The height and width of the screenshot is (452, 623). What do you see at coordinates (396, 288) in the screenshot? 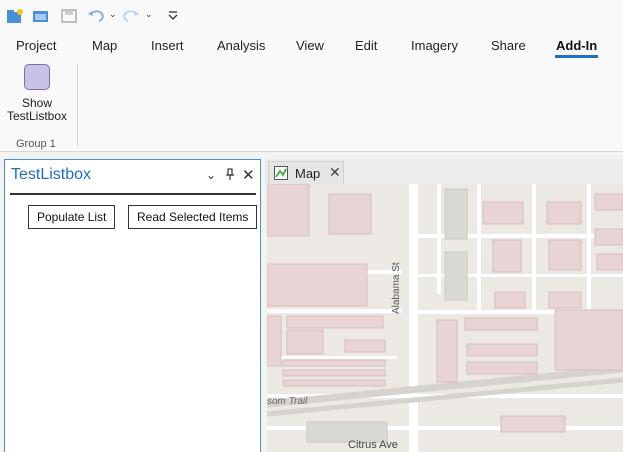
I see `street-label-alabama: Alabama St` at bounding box center [396, 288].